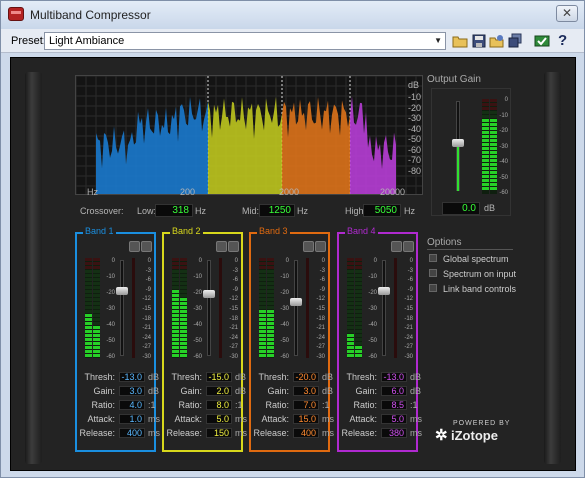 The image size is (585, 478). What do you see at coordinates (433, 258) in the screenshot?
I see `global-spectrum-checkbox` at bounding box center [433, 258].